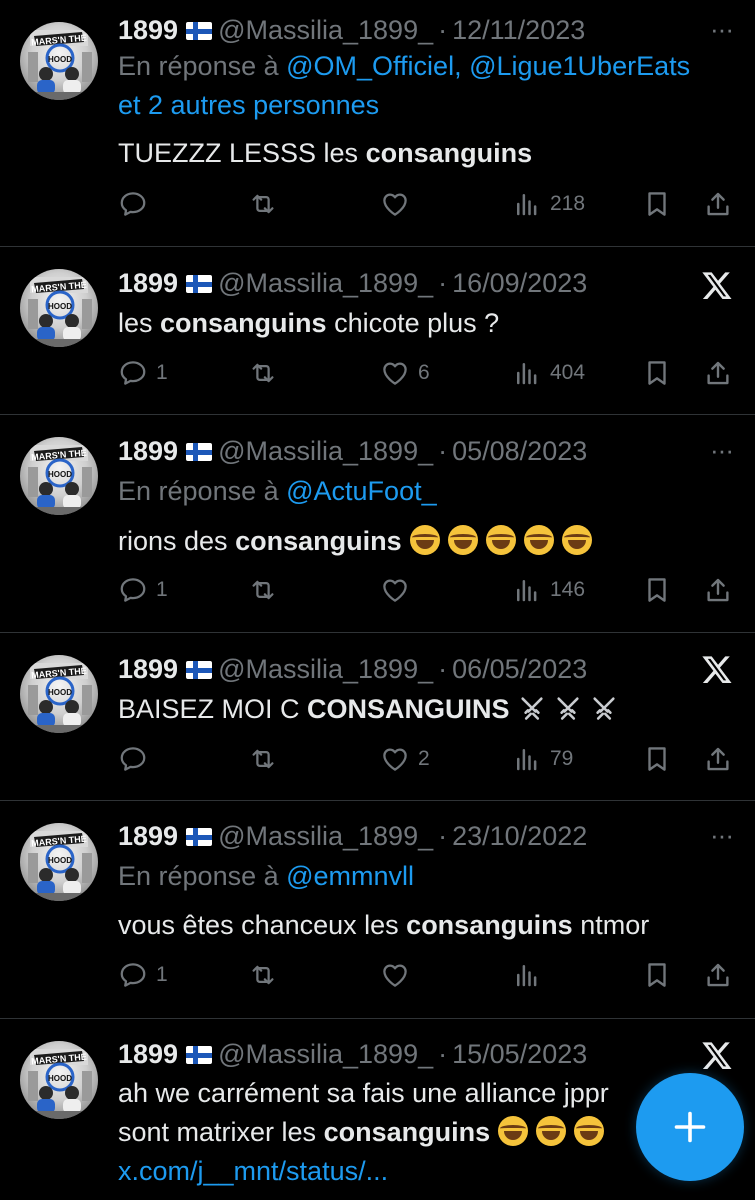 This screenshot has width=755, height=1200. What do you see at coordinates (548, 373) in the screenshot?
I see `views-button: 404` at bounding box center [548, 373].